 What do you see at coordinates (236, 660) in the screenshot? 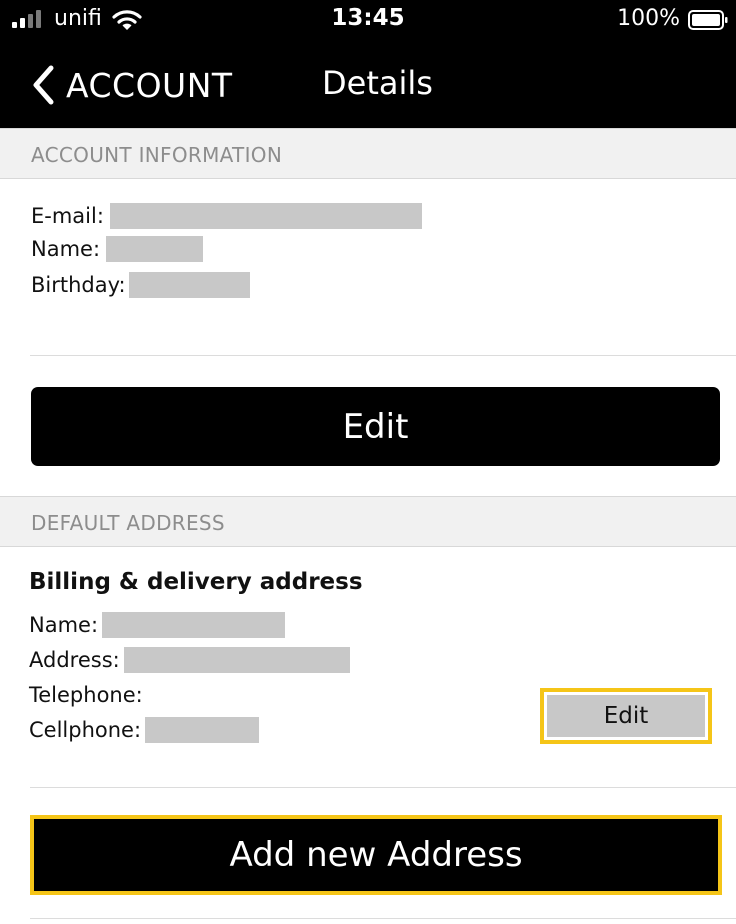
I see `address-redacted-value` at bounding box center [236, 660].